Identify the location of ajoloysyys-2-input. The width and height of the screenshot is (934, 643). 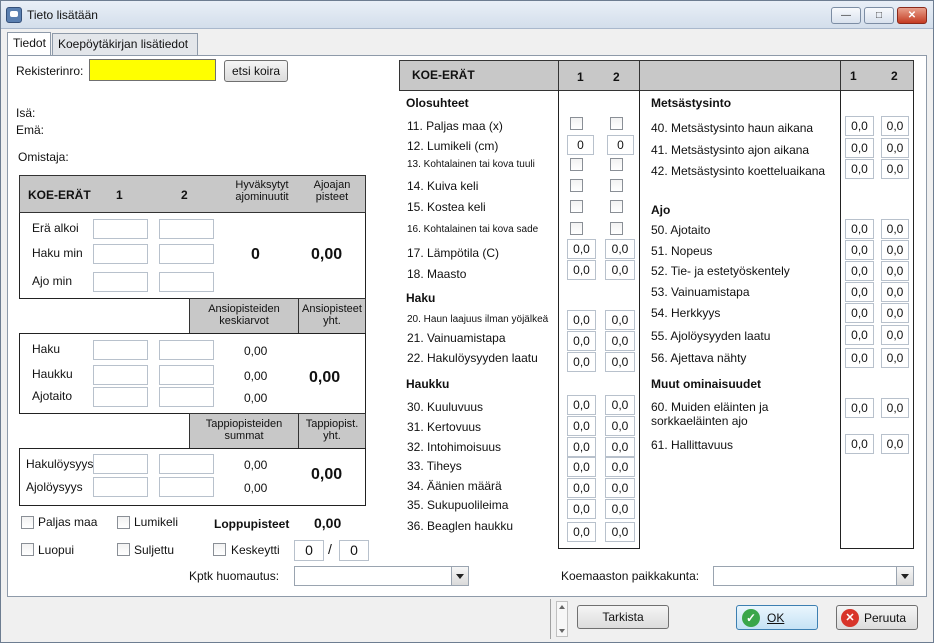
(186, 487).